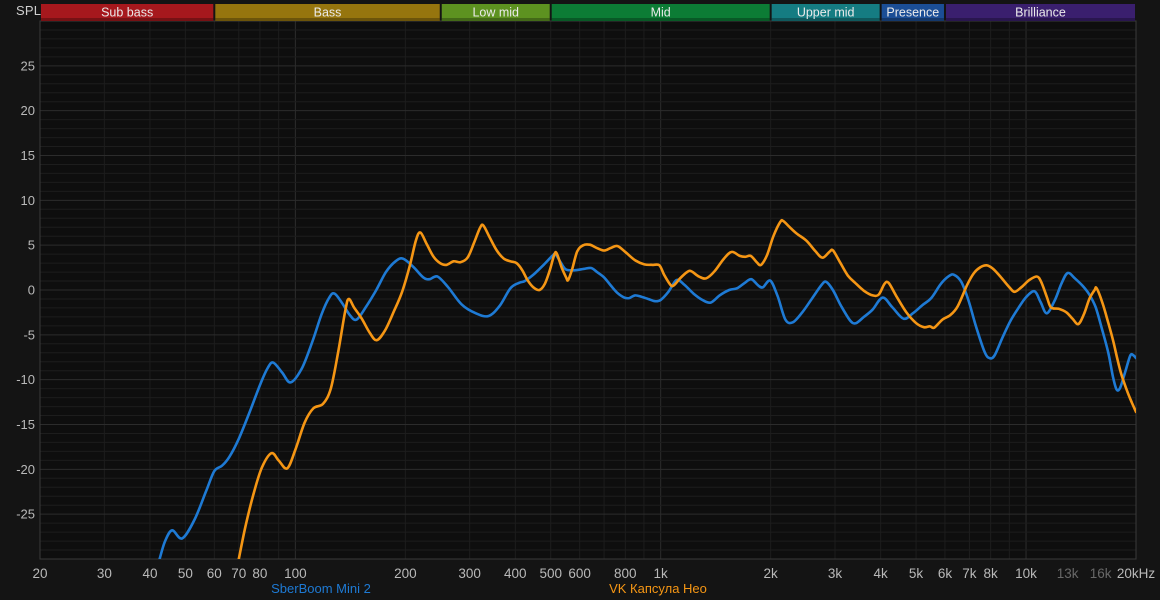  What do you see at coordinates (1040, 13) in the screenshot?
I see `band-brilliance-label: Brilliance` at bounding box center [1040, 13].